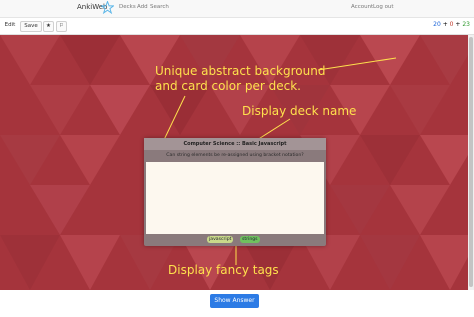 The image size is (474, 317). I want to click on annotation-deck-name: Display deck name, so click(299, 111).